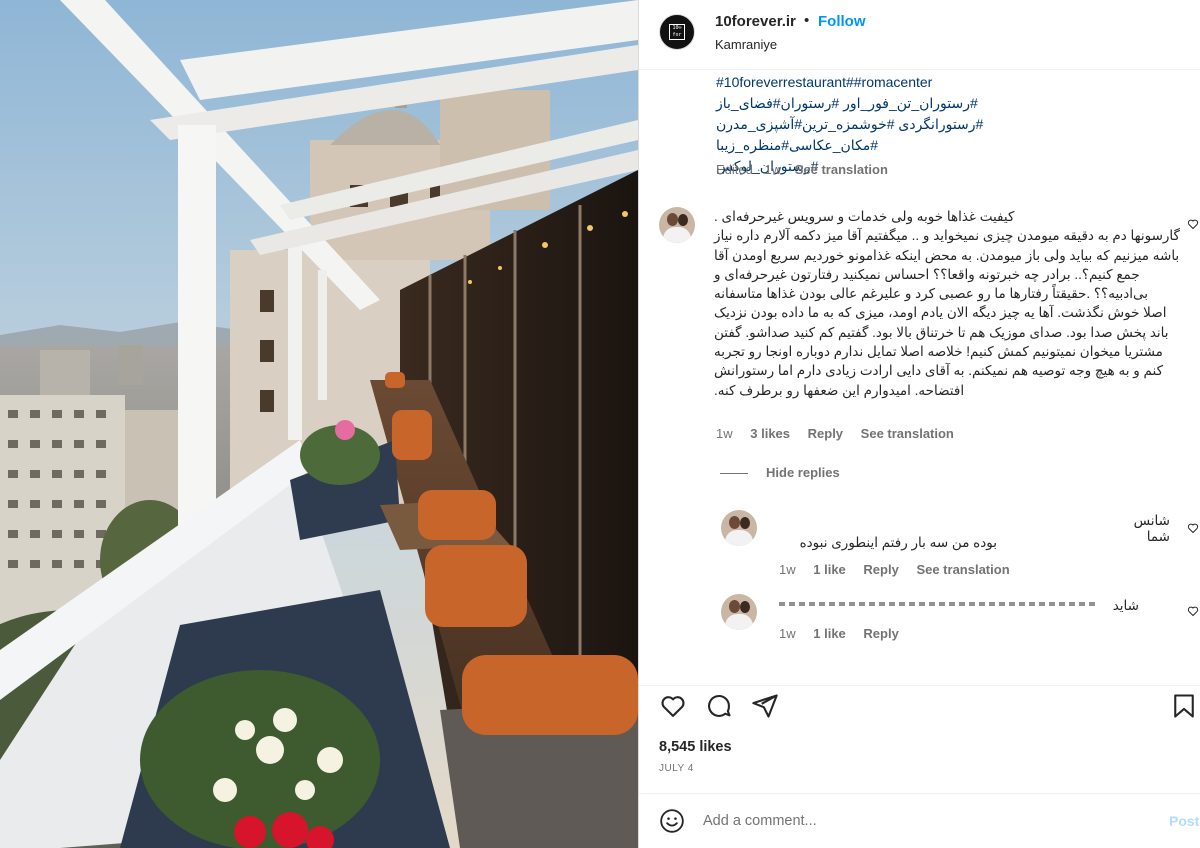 The height and width of the screenshot is (848, 1200). Describe the element at coordinates (719, 706) in the screenshot. I see `comment-icon` at that location.